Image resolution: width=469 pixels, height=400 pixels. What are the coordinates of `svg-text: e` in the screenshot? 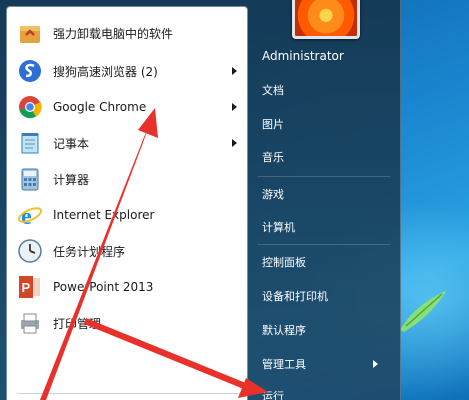 It's located at (26, 216).